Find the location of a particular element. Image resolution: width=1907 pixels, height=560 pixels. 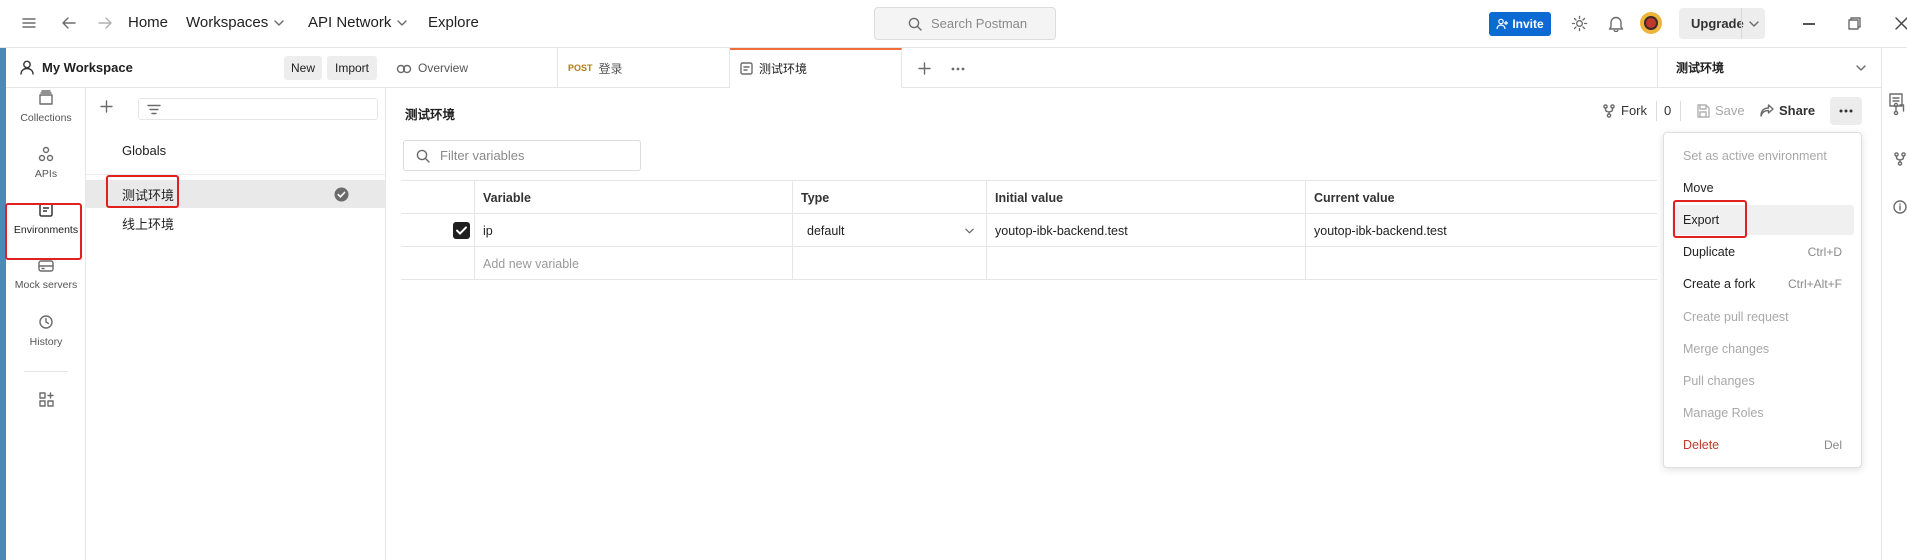

forward-arrow-icon is located at coordinates (105, 23).